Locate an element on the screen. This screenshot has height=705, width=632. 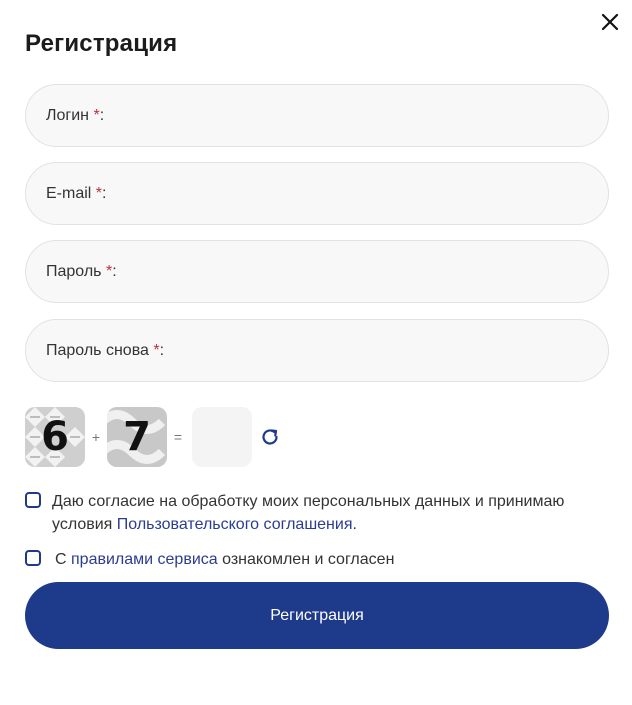
password-confirm-input is located at coordinates (317, 350).